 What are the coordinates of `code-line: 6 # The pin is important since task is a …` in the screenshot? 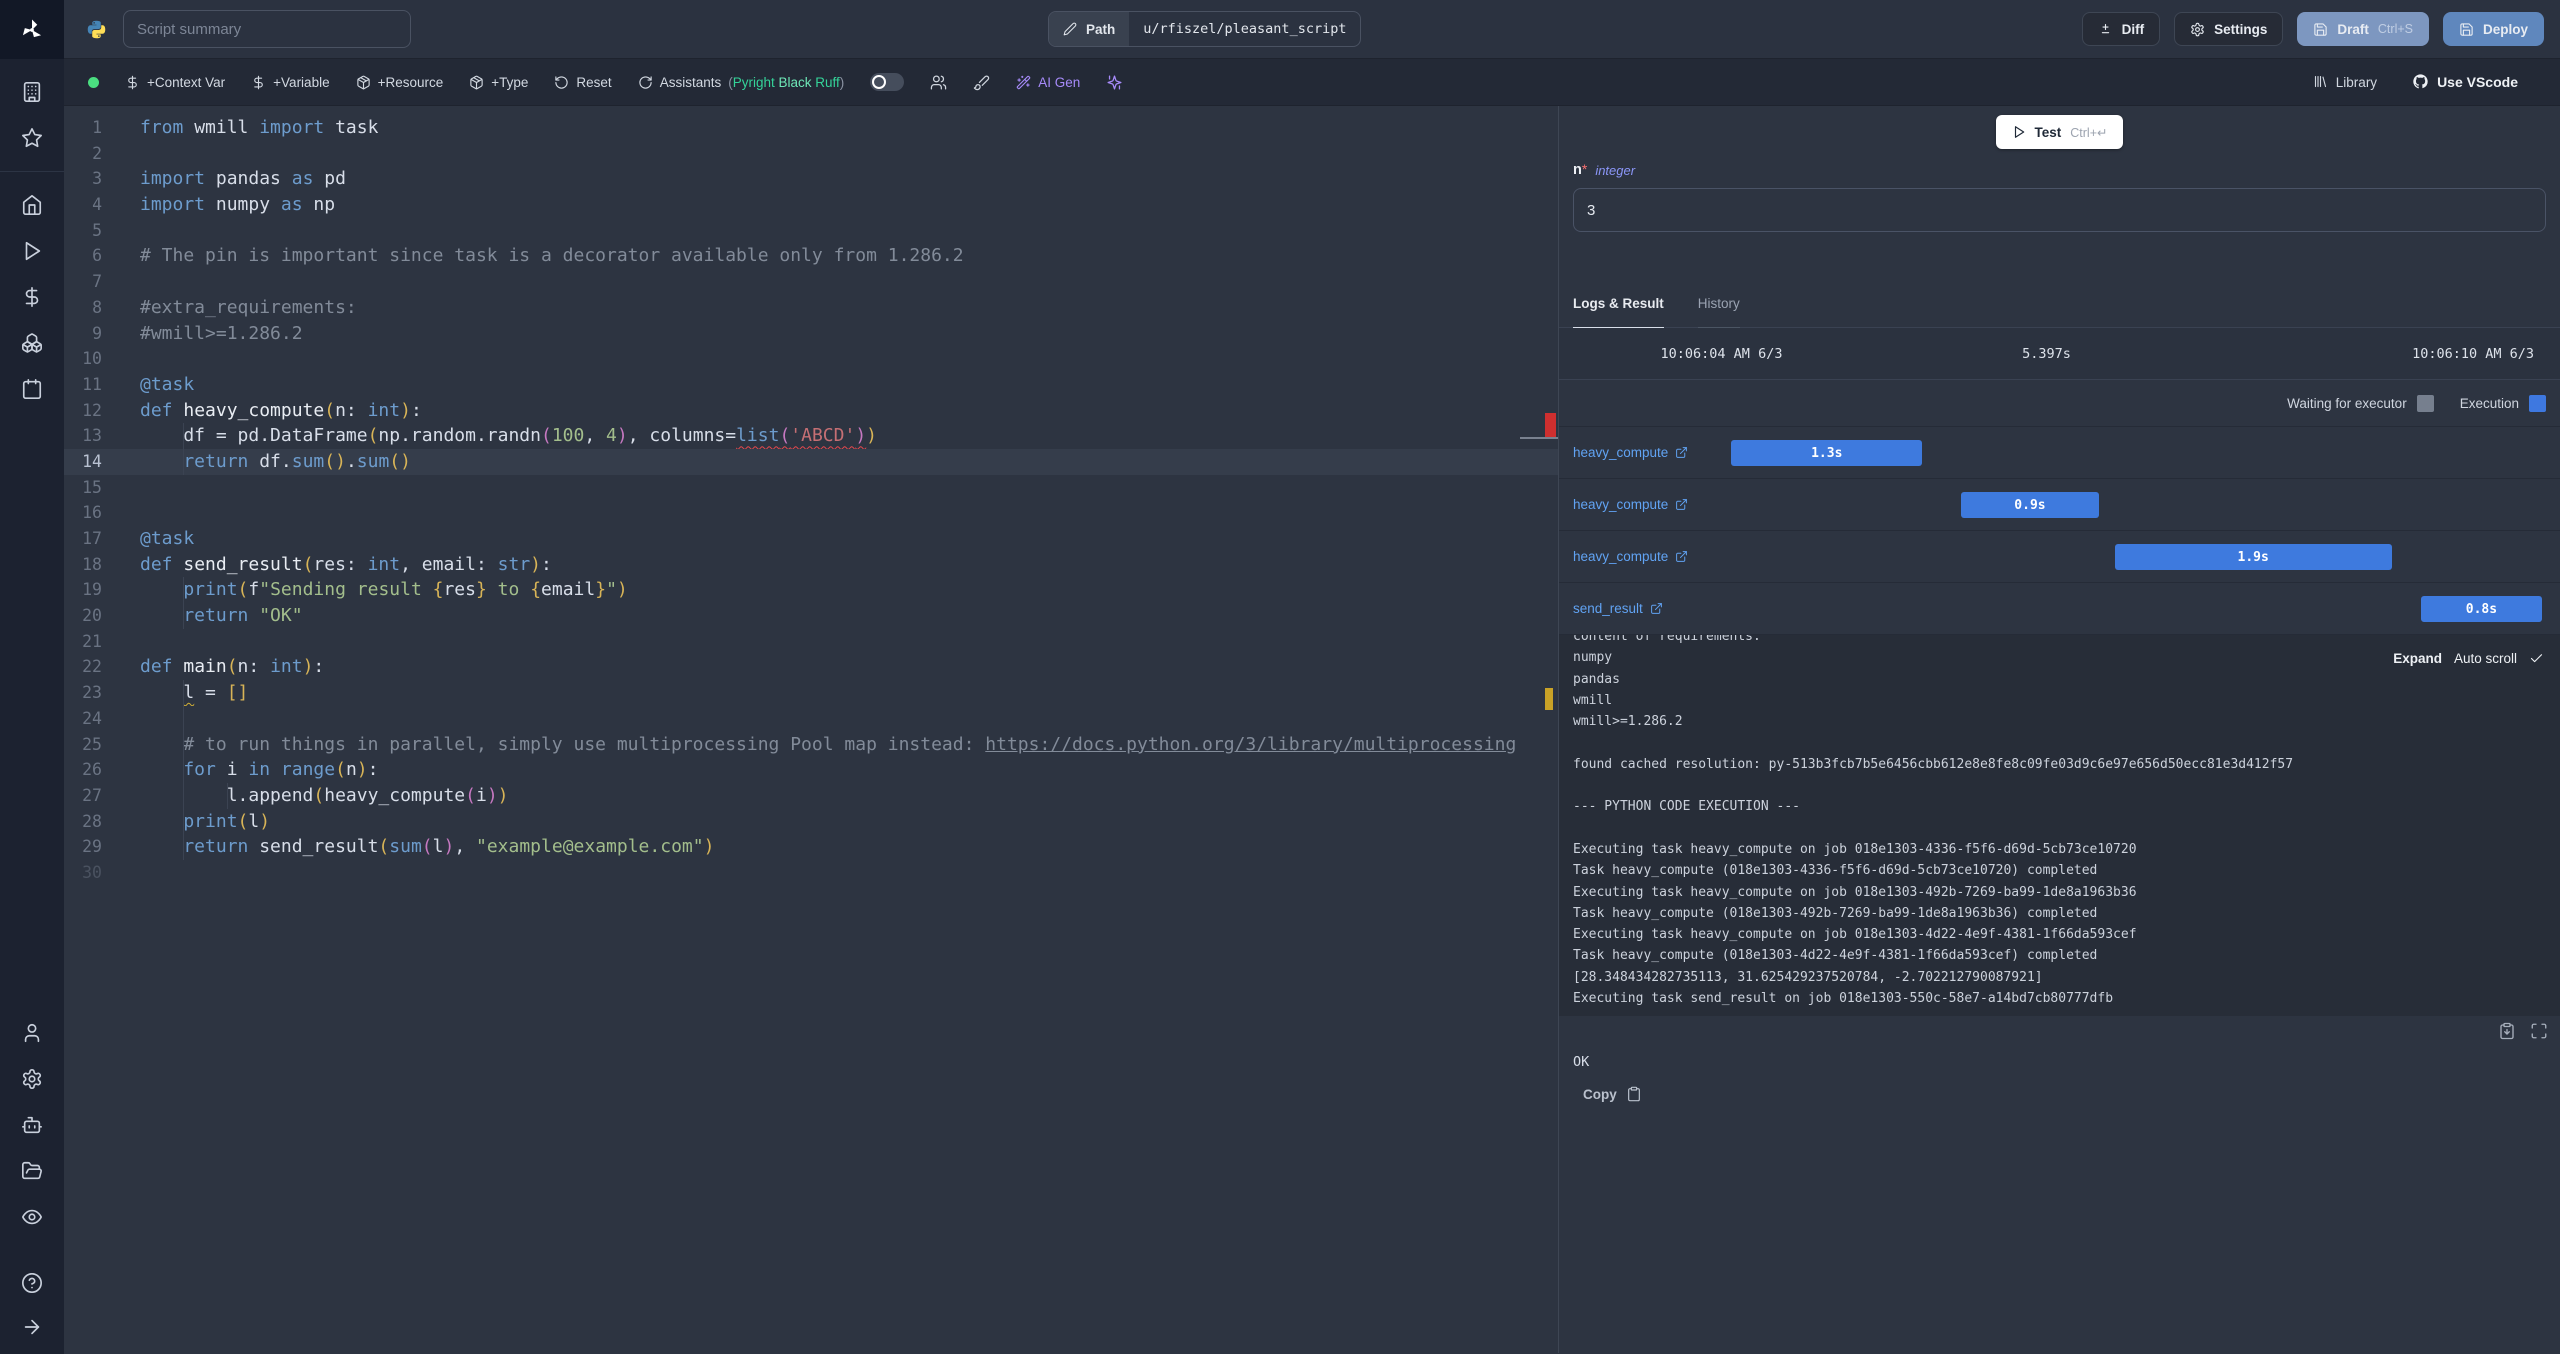 It's located at (811, 256).